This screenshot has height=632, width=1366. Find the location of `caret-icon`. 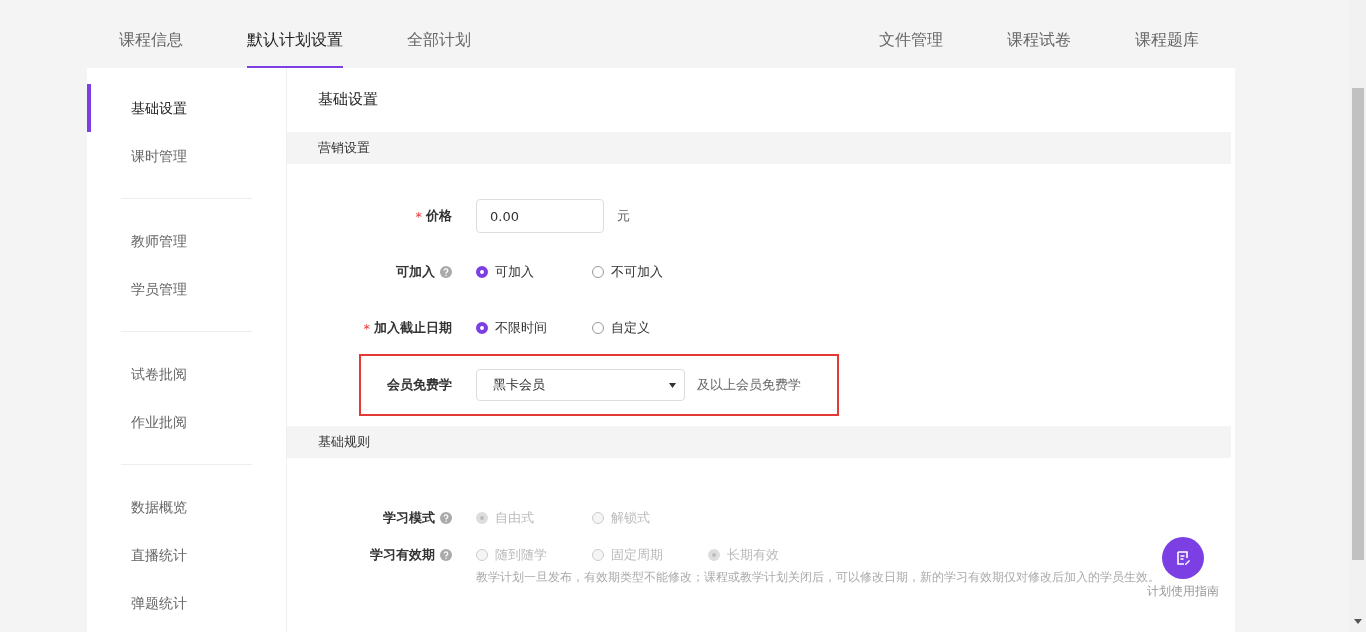

caret-icon is located at coordinates (672, 385).